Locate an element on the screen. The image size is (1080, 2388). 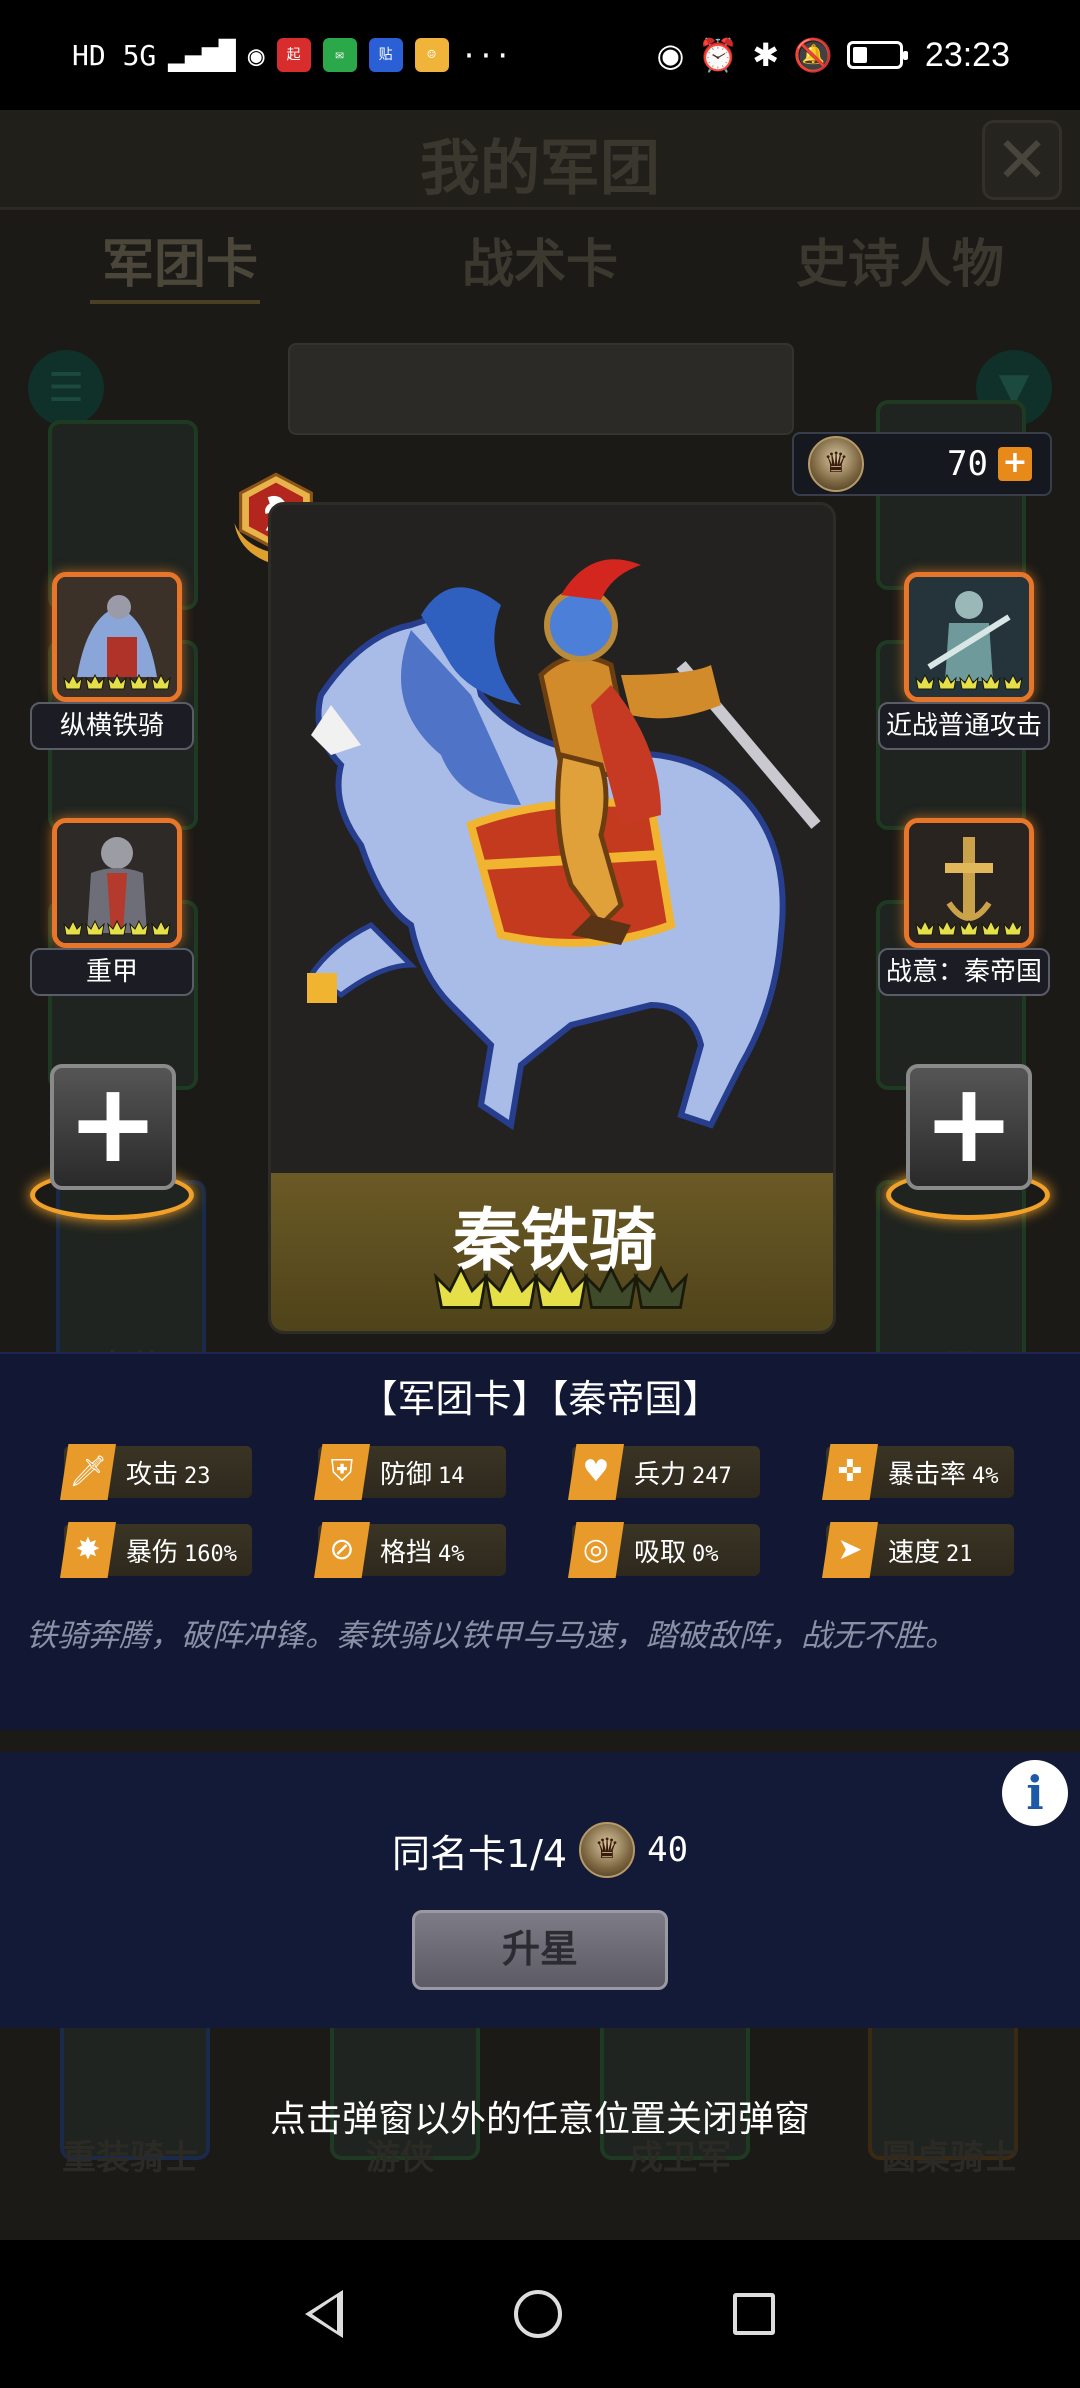
status-bar: HD 5G ▂▄▆█ ◉ 起 ✉ 贴 ☺ ··· ◉ ⏰ ✱ 🔕 23:23 is located at coordinates (540, 55).